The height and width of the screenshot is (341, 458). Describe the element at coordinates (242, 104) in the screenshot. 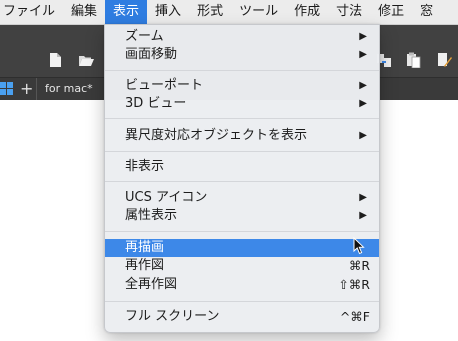

I see `menu-item-3d-view: 3D ビュー ▶` at that location.